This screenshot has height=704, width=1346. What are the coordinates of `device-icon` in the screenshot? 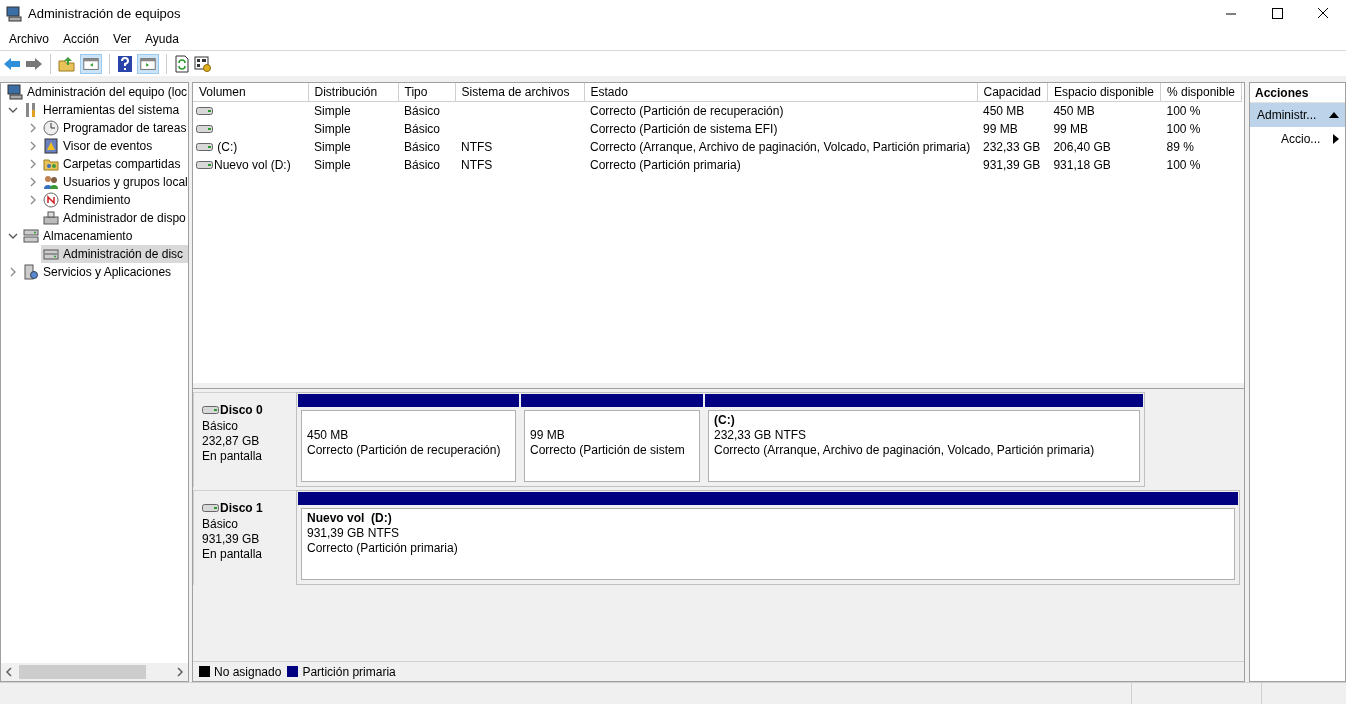 It's located at (51, 218).